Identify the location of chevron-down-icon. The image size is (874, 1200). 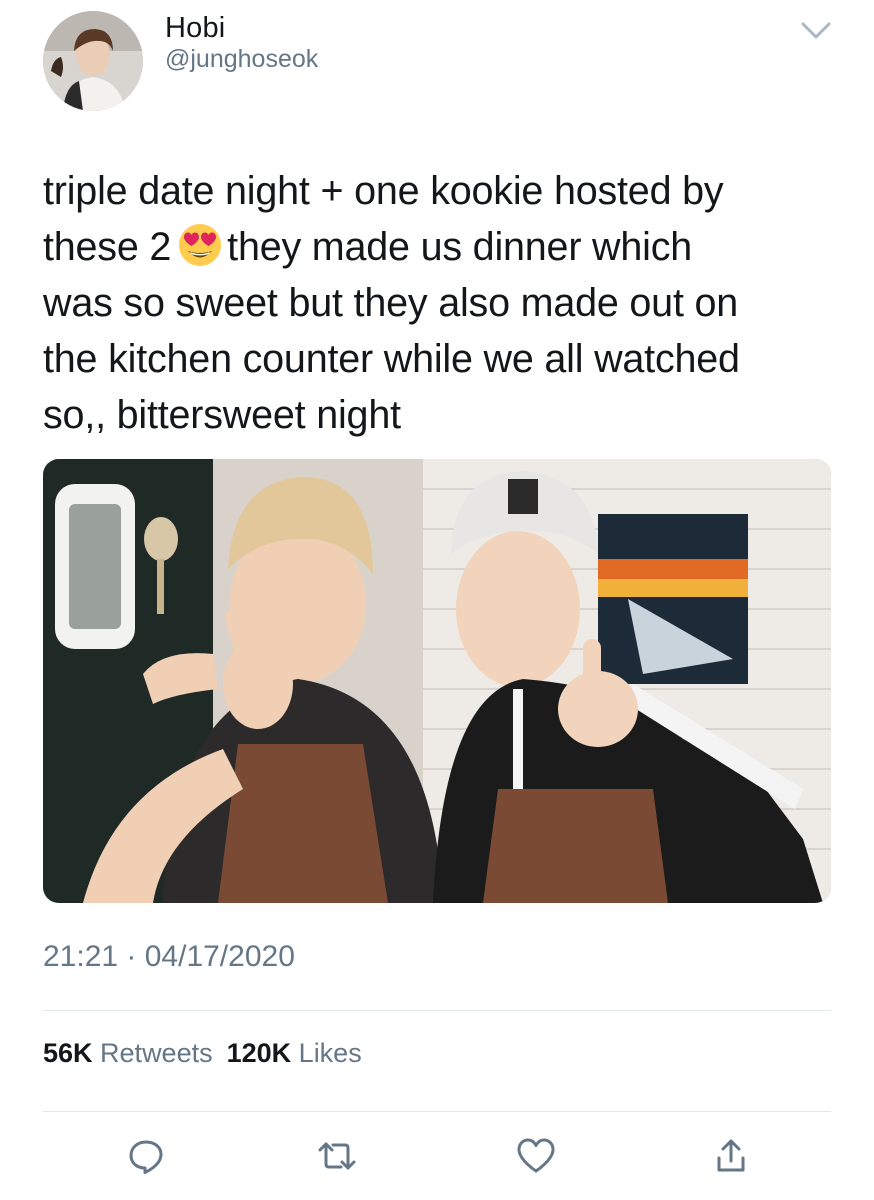
(816, 31).